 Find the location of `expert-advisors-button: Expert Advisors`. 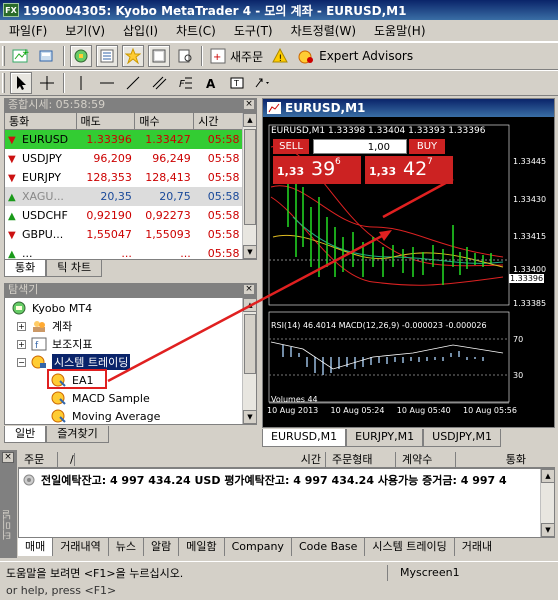

expert-advisors-button: Expert Advisors is located at coordinates (355, 56).